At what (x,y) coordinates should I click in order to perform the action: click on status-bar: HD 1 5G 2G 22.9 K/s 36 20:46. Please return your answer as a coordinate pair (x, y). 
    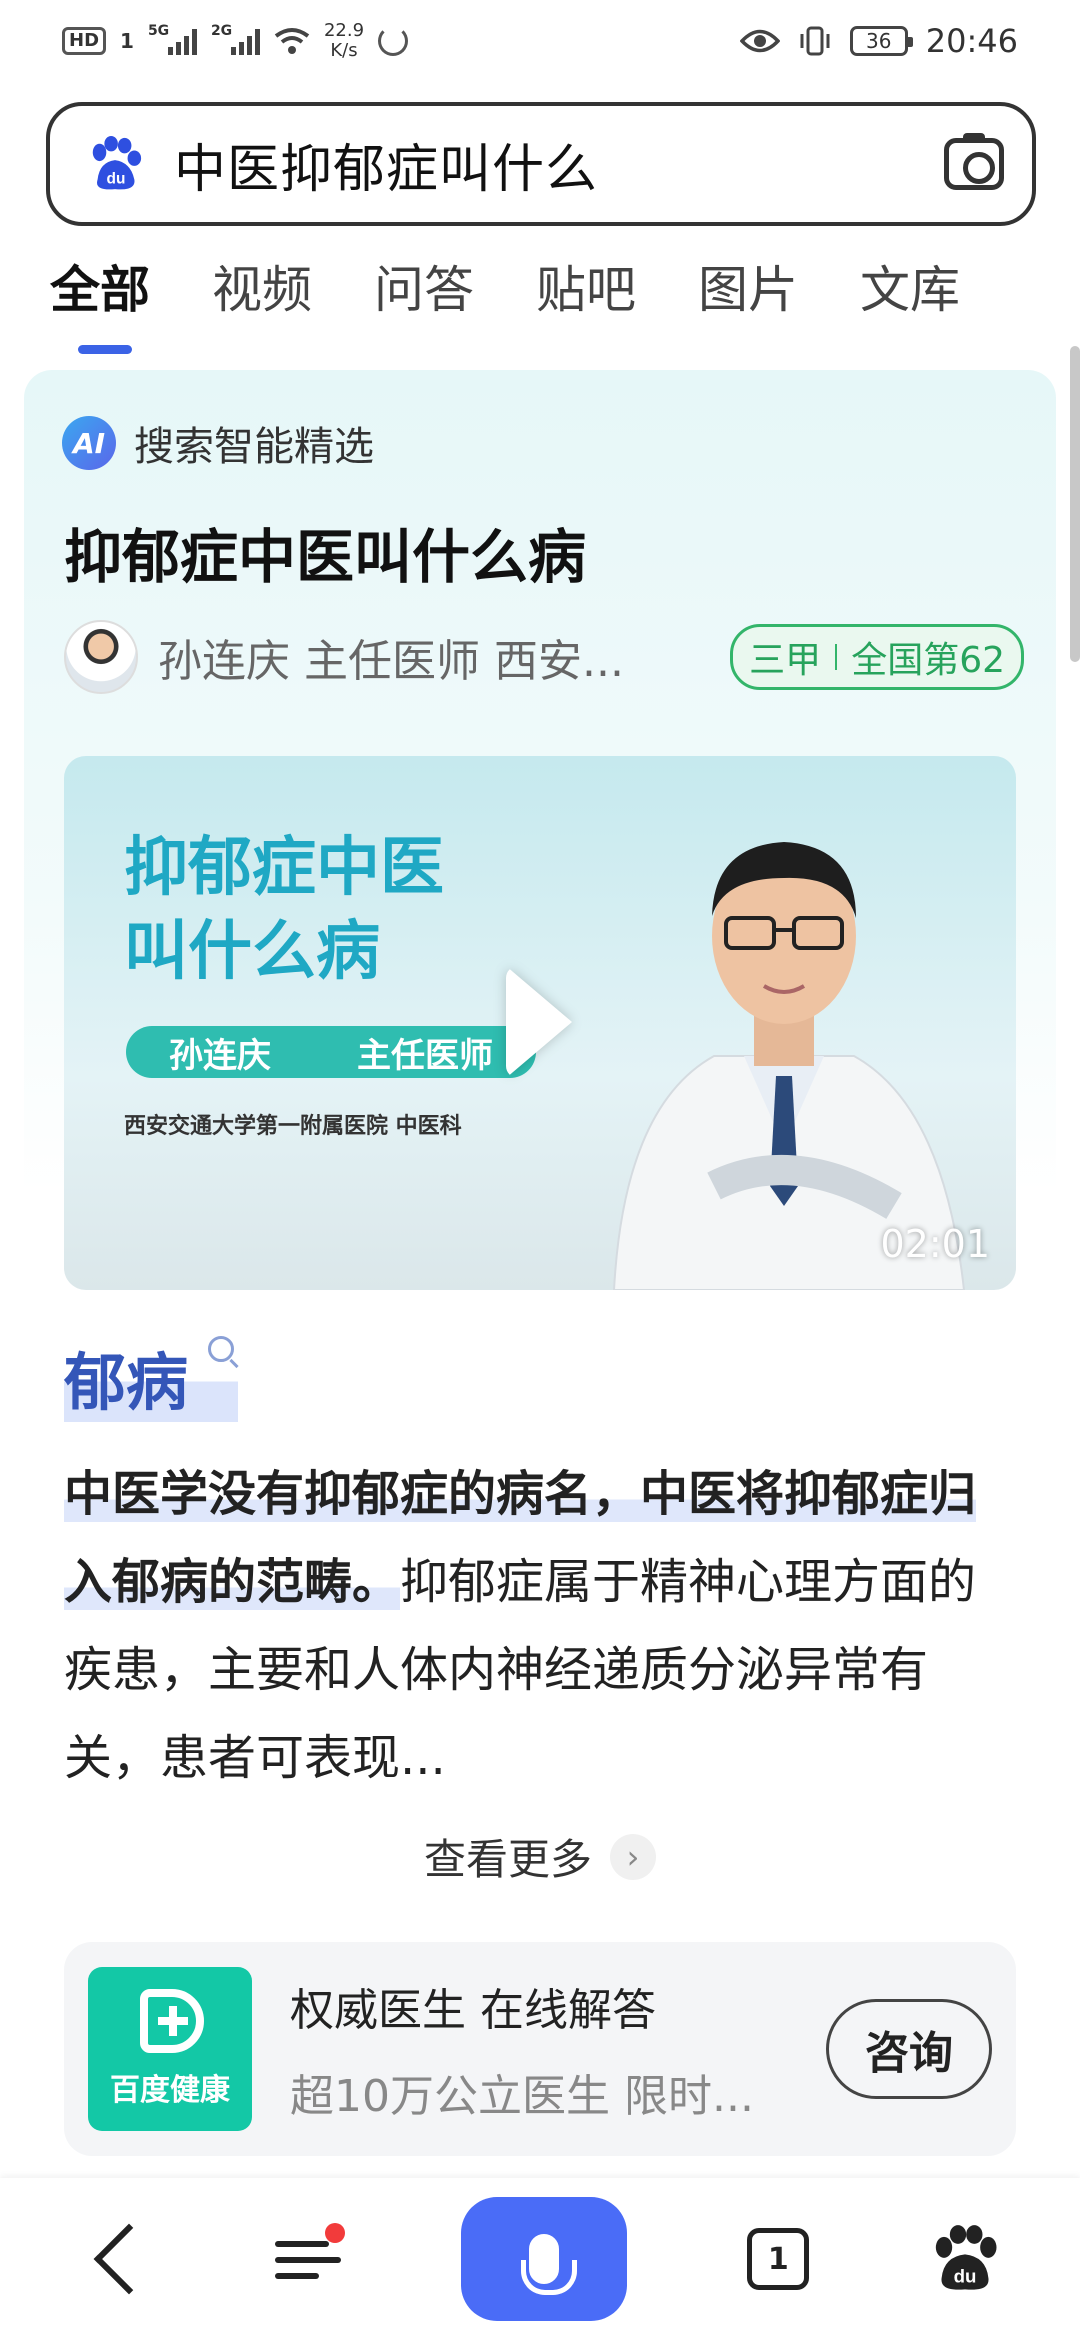
    Looking at the image, I should click on (540, 41).